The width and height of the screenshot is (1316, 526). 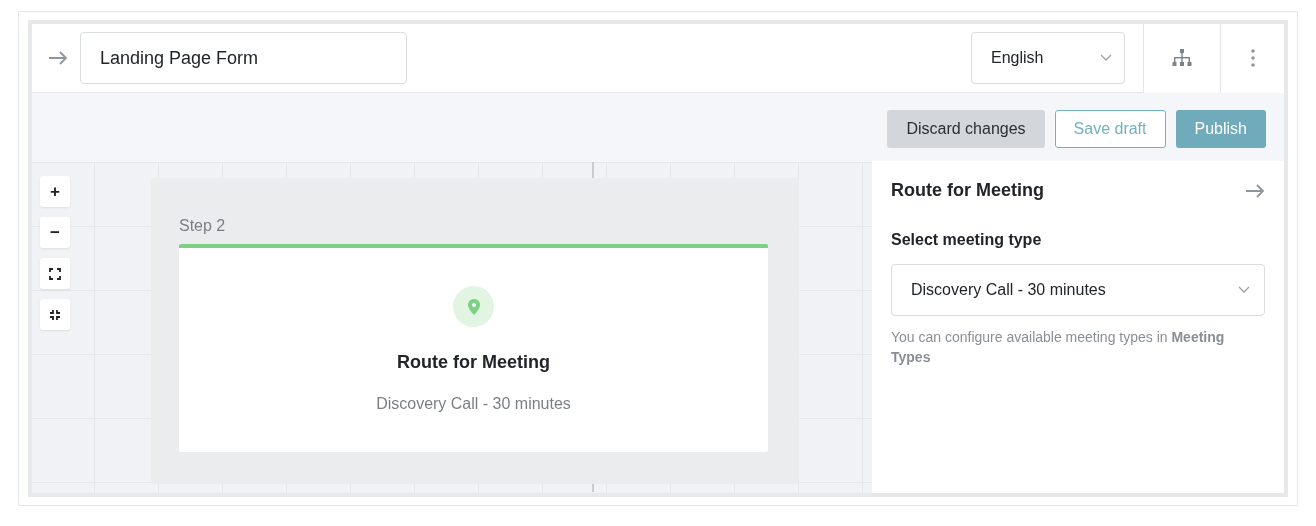 I want to click on more-icon, so click(x=1252, y=58).